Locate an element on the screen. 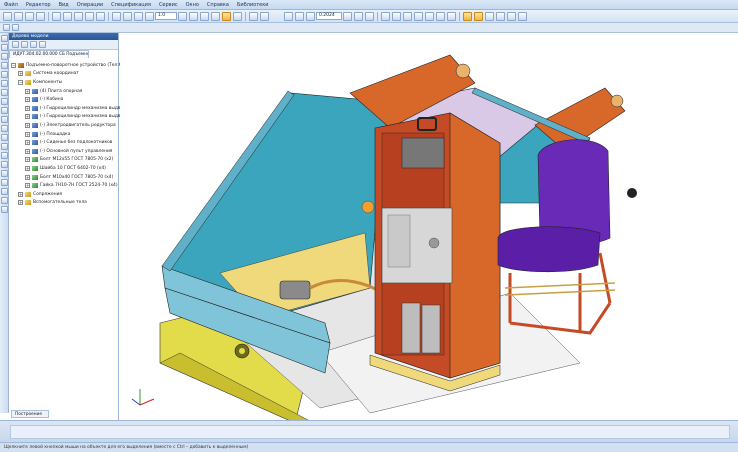 This screenshot has height=452, width=738. orientation-icon is located at coordinates (385, 16).